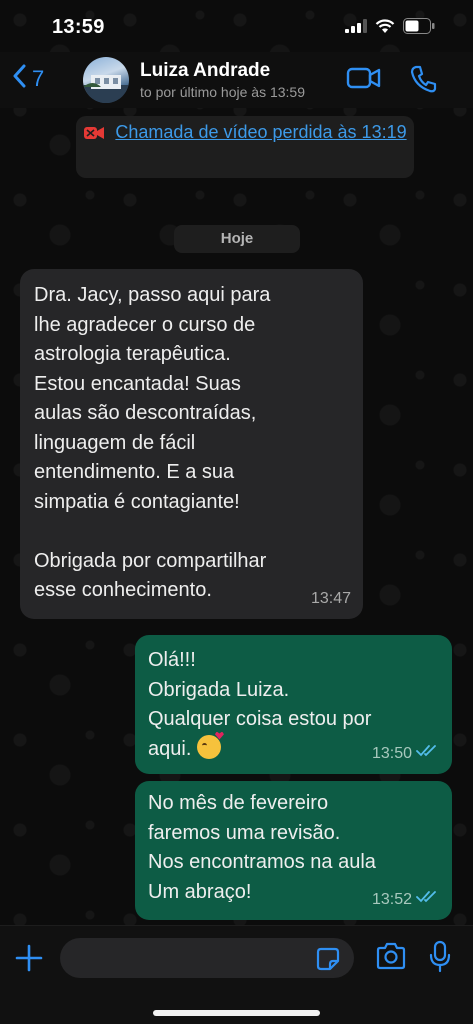 This screenshot has height=1024, width=473. What do you see at coordinates (385, 28) in the screenshot?
I see `wifi-icon` at bounding box center [385, 28].